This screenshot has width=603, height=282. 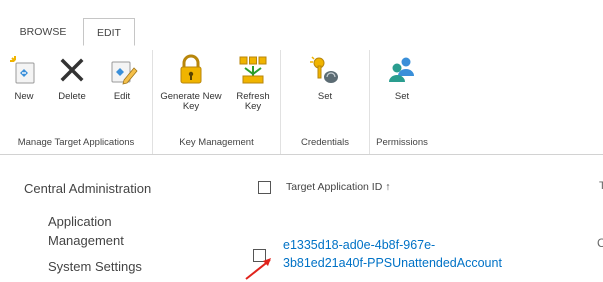 I want to click on group-permissions: Set Permissions, so click(x=402, y=102).